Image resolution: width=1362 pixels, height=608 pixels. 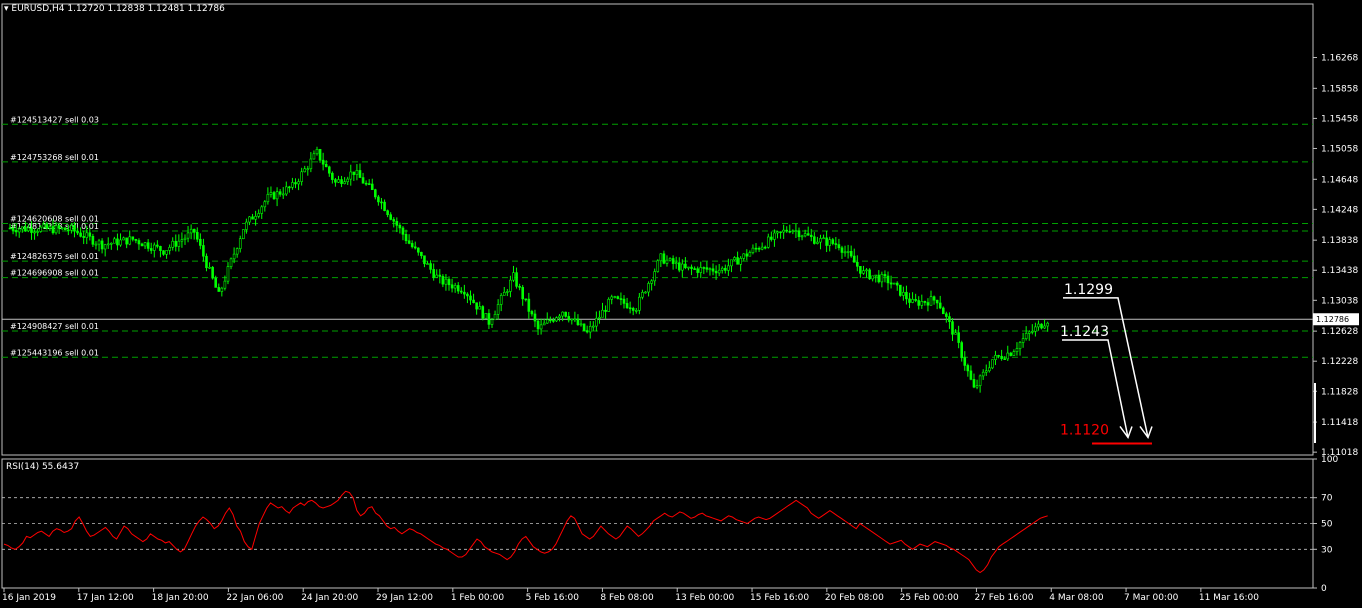 I want to click on order-label: #124513427 sell 0.03, so click(x=54, y=119).